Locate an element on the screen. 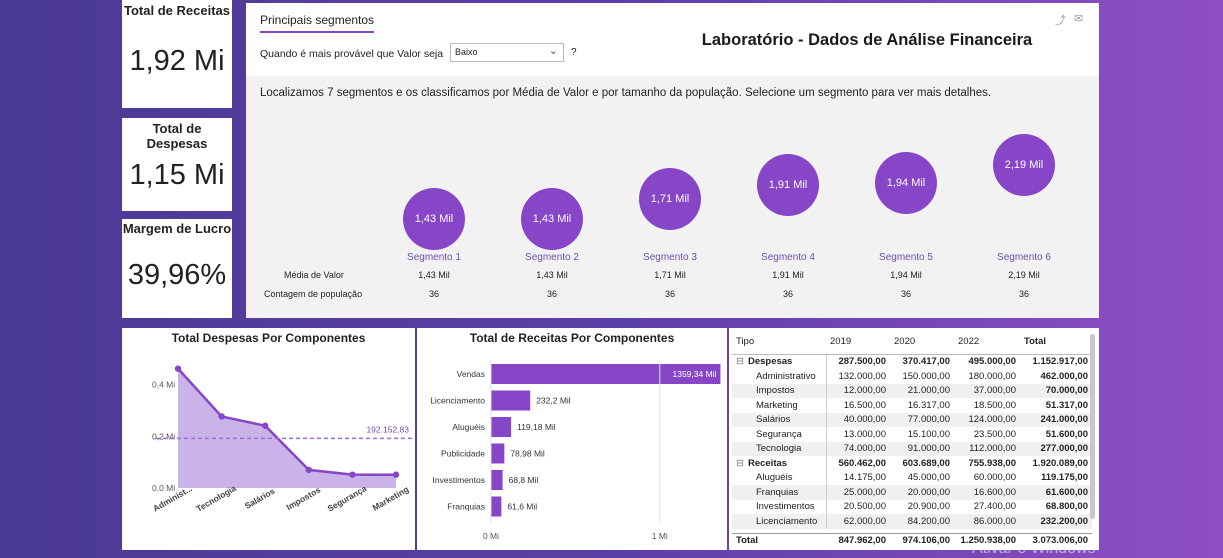  segment-bubble: 2,19 Mil is located at coordinates (1024, 165).